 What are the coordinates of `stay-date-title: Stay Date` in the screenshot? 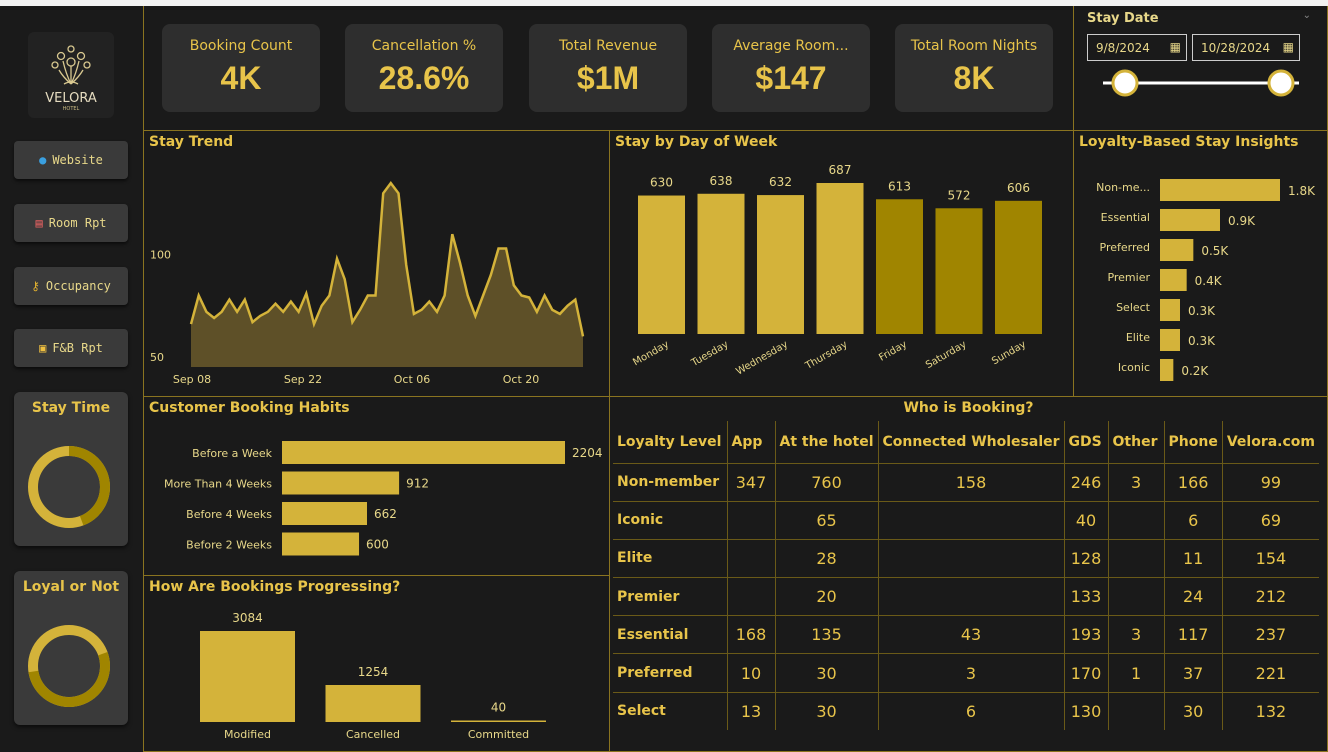 It's located at (1123, 18).